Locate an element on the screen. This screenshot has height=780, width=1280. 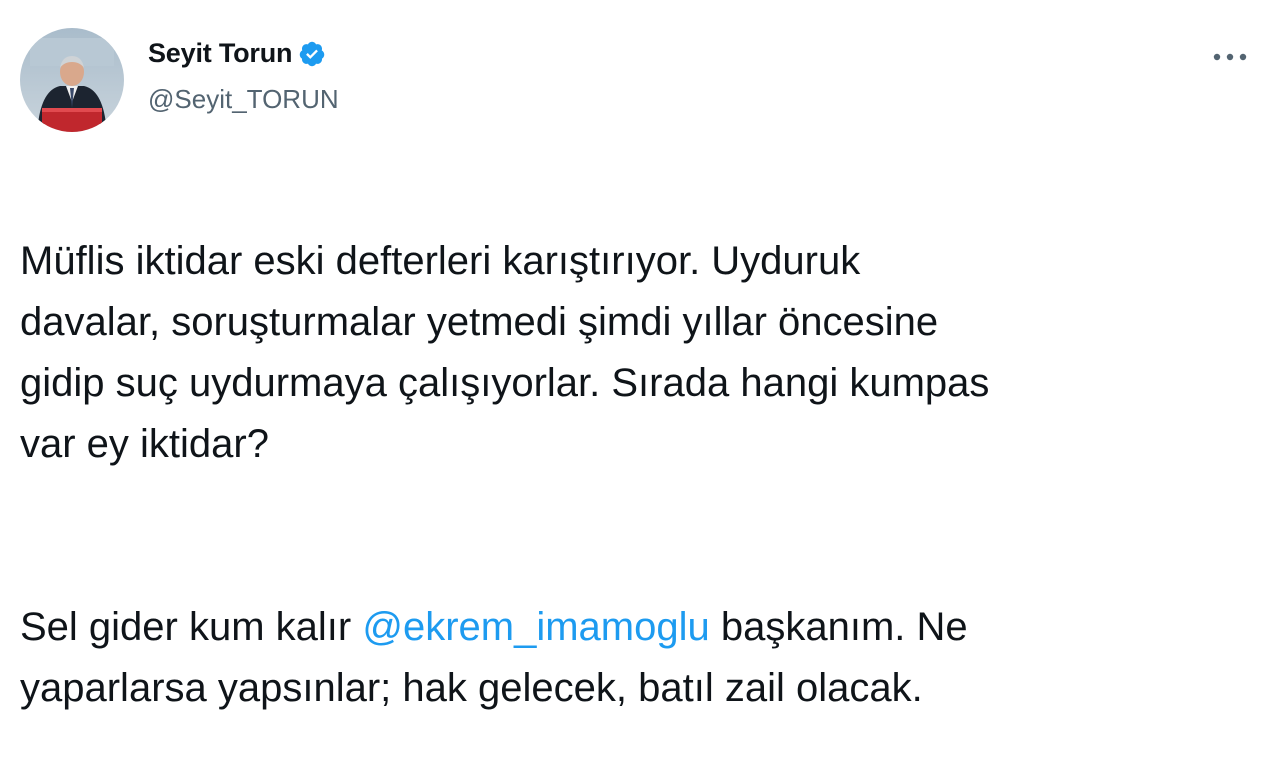
author-name-row: Seyit Torun is located at coordinates (237, 53).